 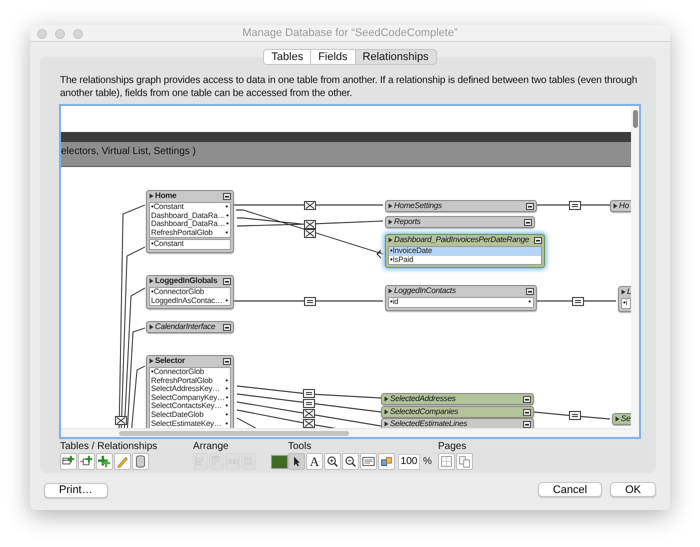 What do you see at coordinates (570, 489) in the screenshot?
I see `dialog-button: Cancel` at bounding box center [570, 489].